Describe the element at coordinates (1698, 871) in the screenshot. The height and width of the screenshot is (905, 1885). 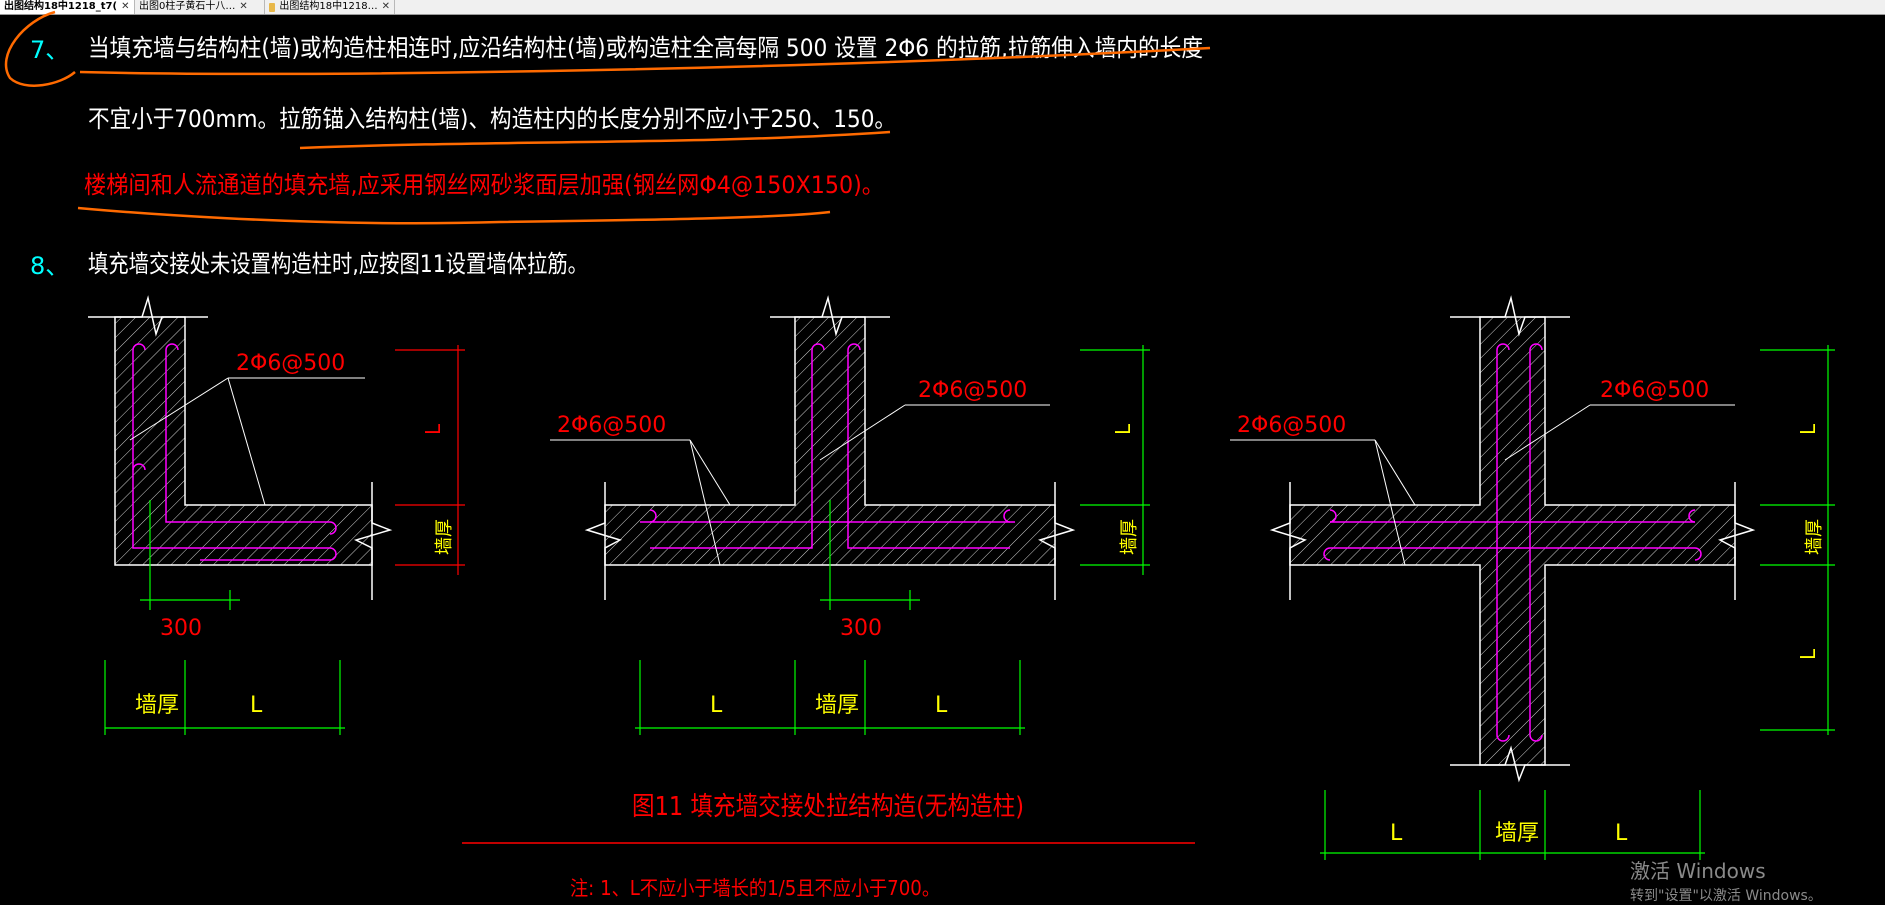
I see `activation-watermark-title: 激活 Windows` at that location.